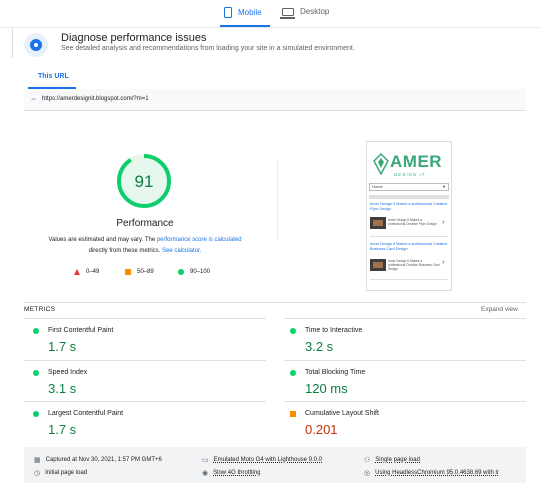 The height and width of the screenshot is (491, 540). I want to click on site-menu: Home ▼, so click(409, 187).